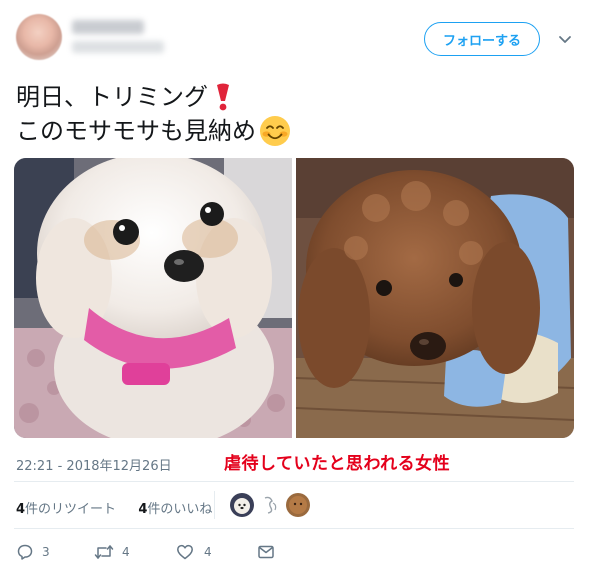  I want to click on exclamation-icon, so click(223, 97).